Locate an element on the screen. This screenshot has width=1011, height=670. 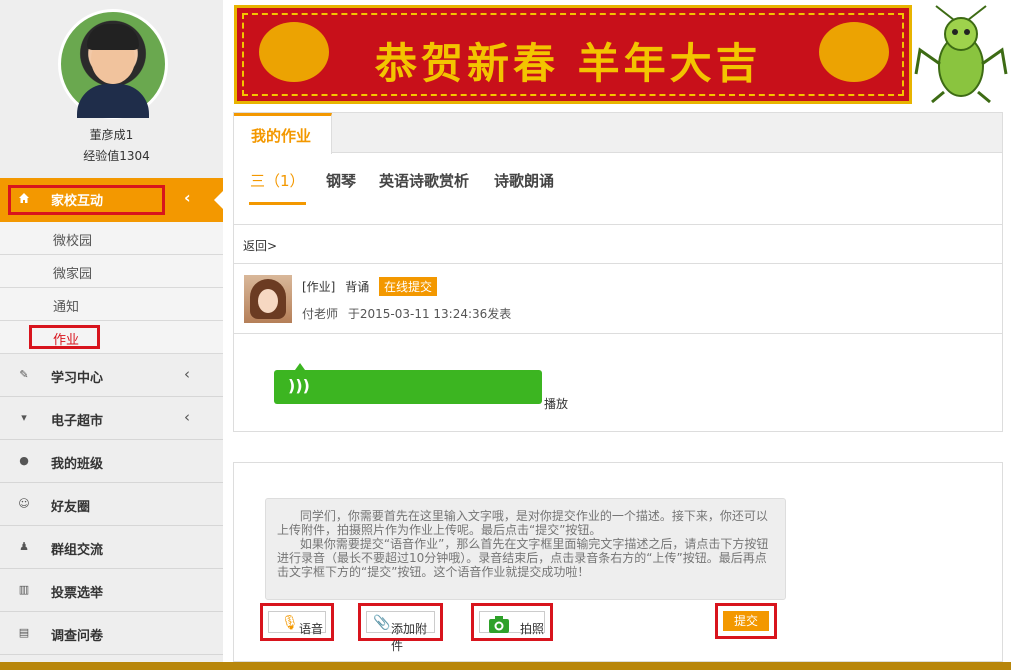
cart-icon: ▾ is located at coordinates (24, 417).